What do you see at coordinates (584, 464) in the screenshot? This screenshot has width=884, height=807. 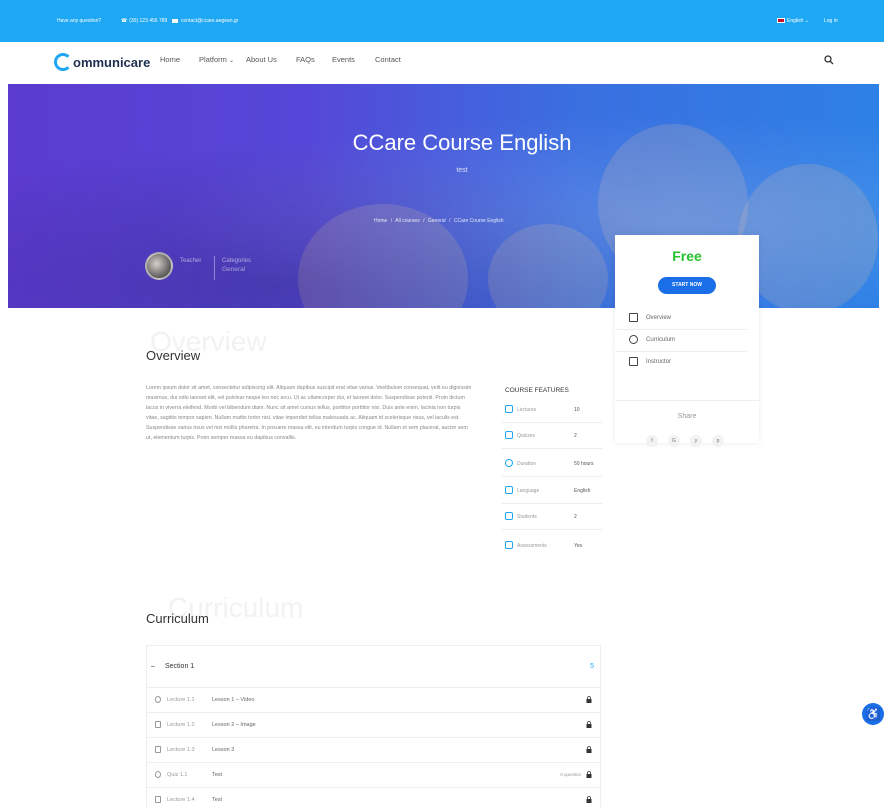 I see `feature-value: 50 hours` at bounding box center [584, 464].